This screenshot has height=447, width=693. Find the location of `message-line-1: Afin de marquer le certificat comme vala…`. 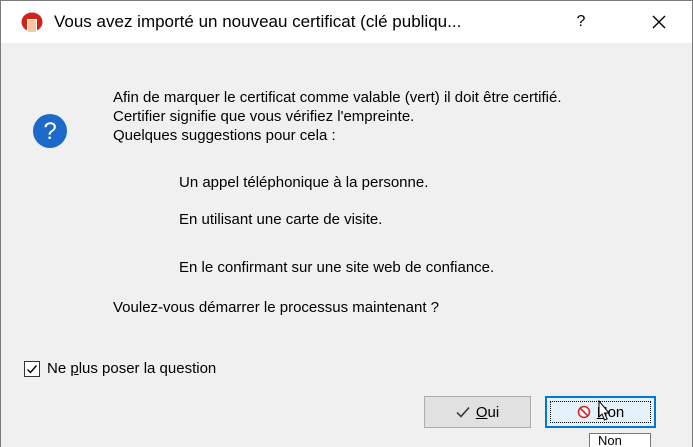

message-line-1: Afin de marquer le certificat comme vala… is located at coordinates (337, 97).